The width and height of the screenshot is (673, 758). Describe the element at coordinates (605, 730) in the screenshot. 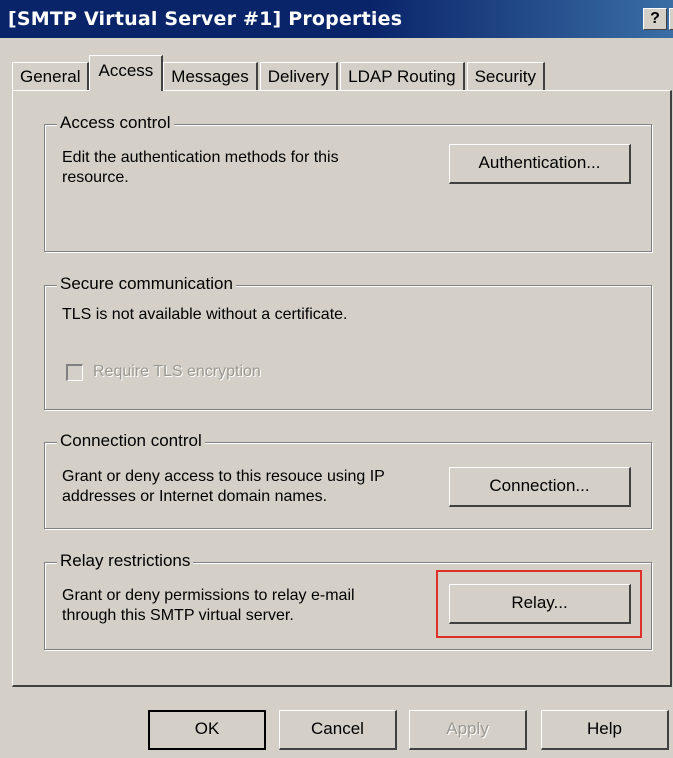

I see `help-button: Help` at that location.